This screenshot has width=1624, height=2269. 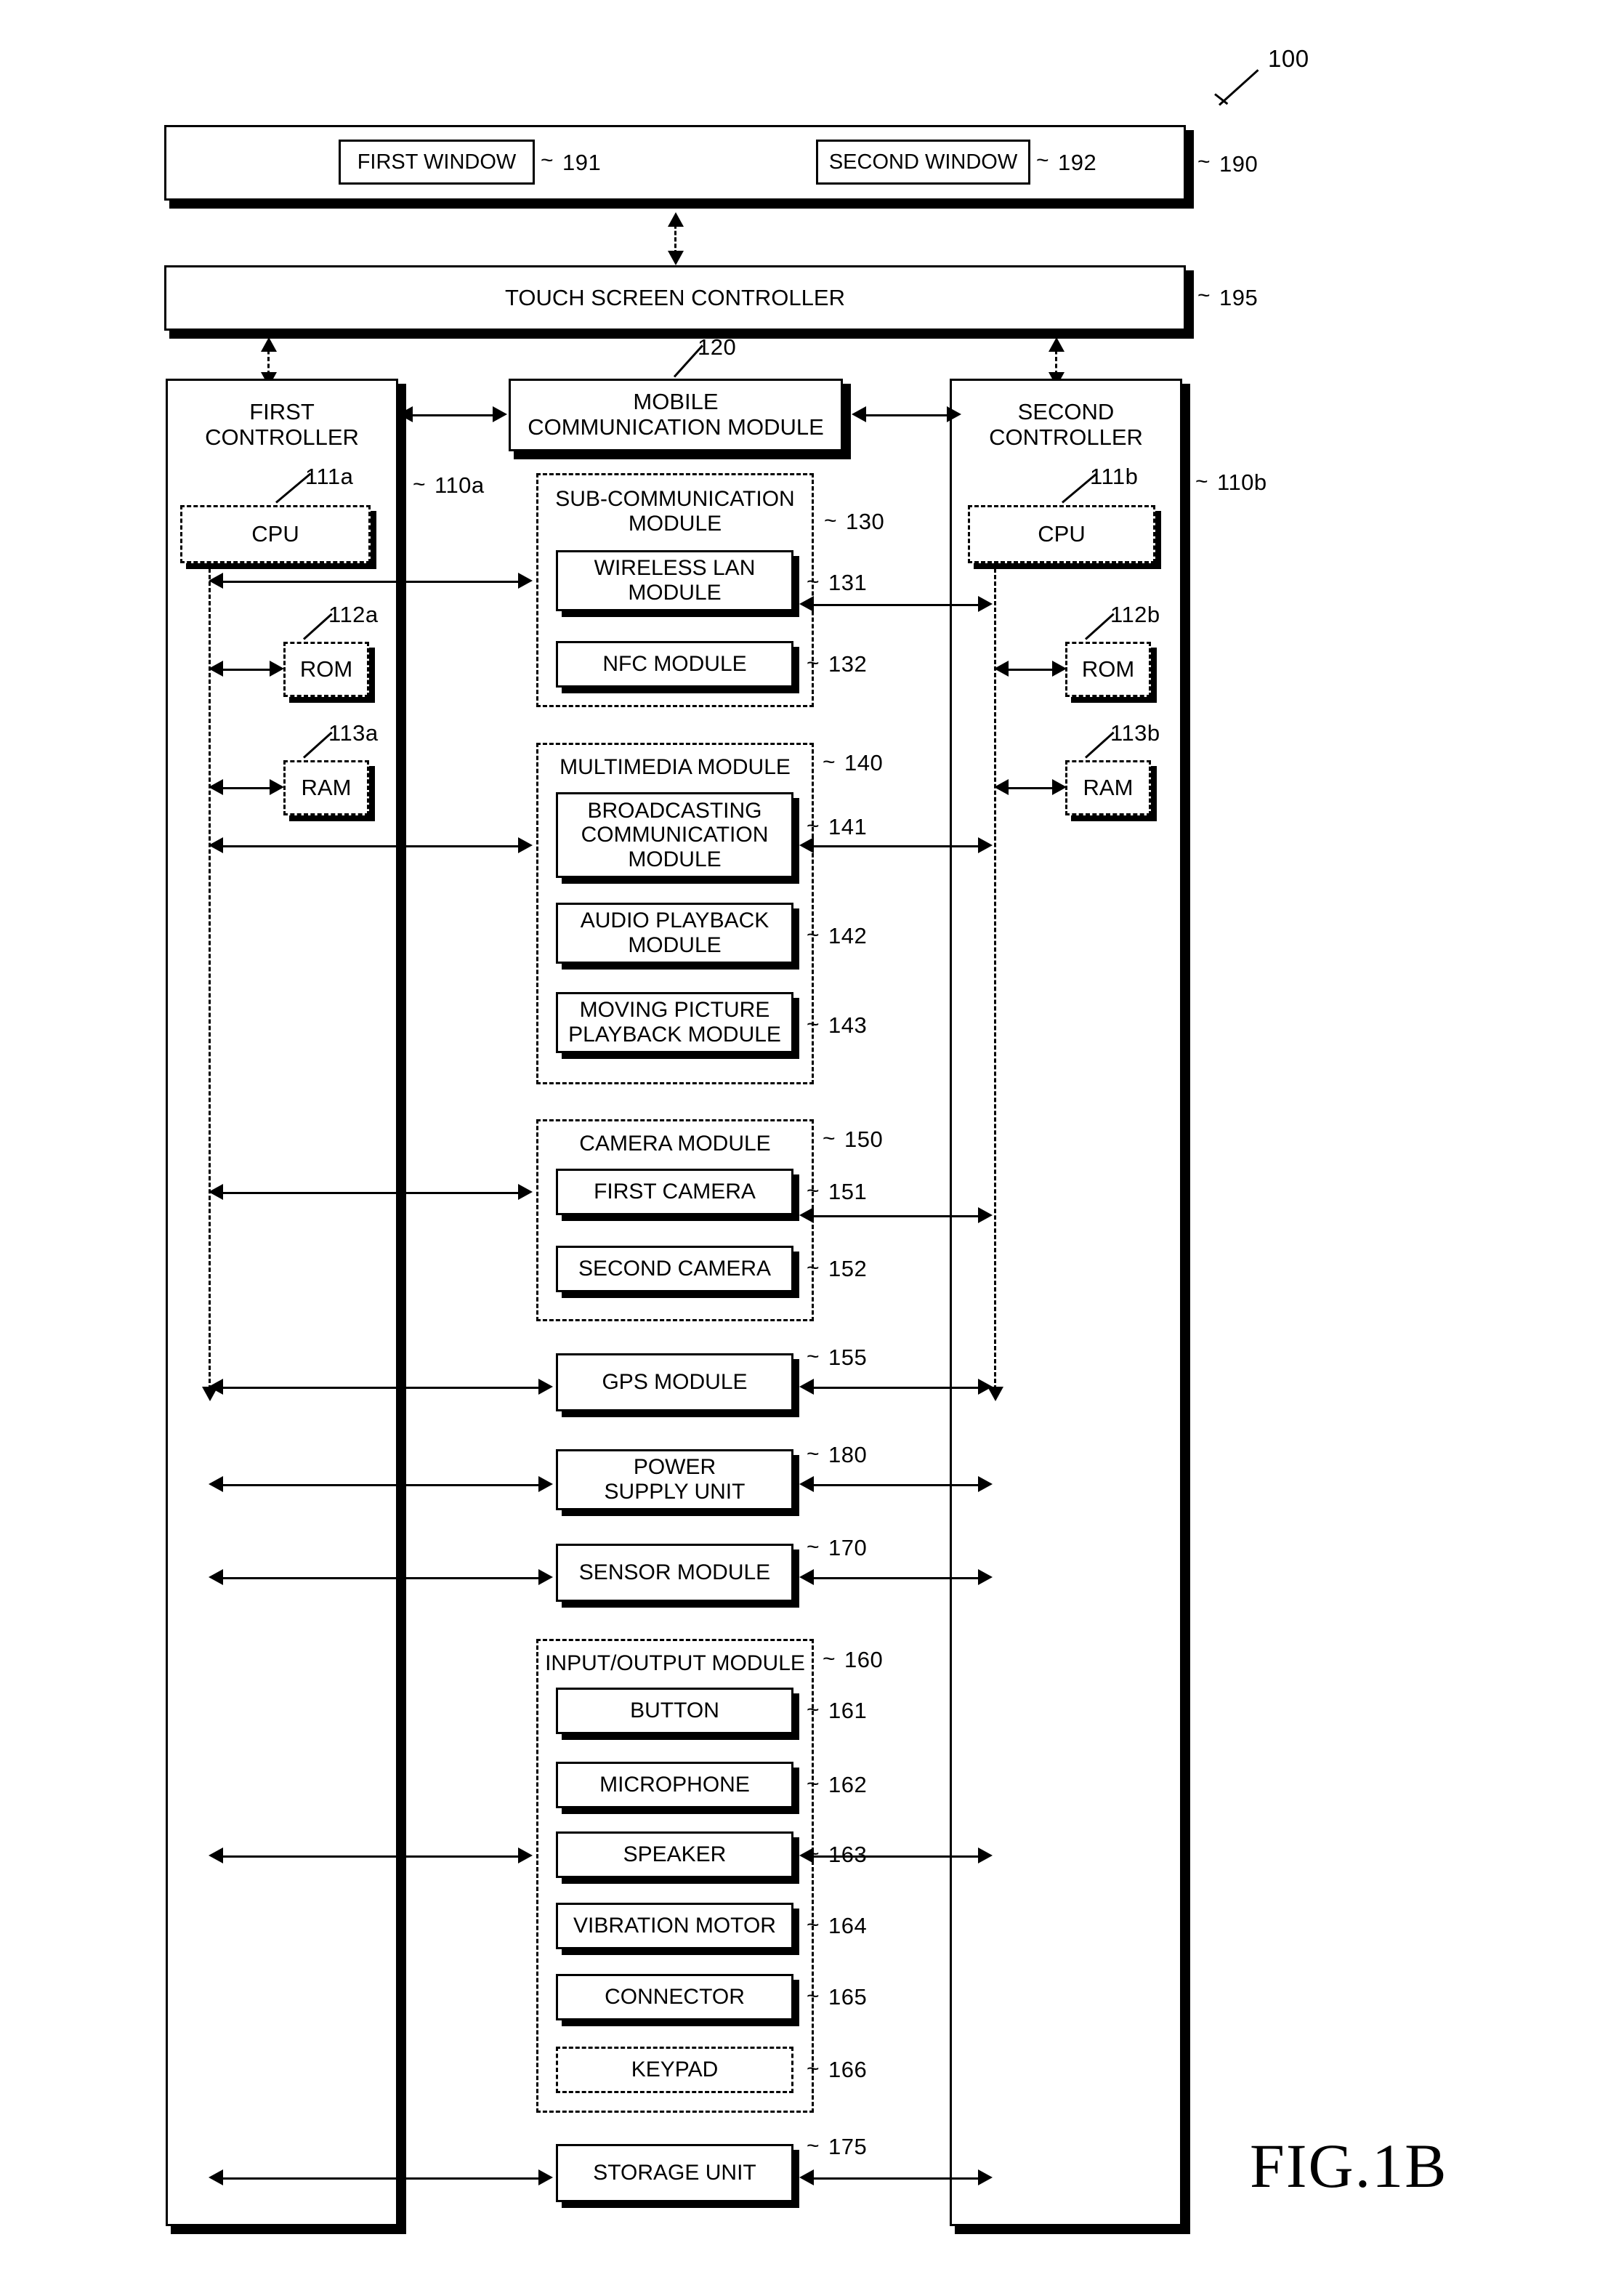 What do you see at coordinates (525, 581) in the screenshot?
I see `arrow-right-scm-a` at bounding box center [525, 581].